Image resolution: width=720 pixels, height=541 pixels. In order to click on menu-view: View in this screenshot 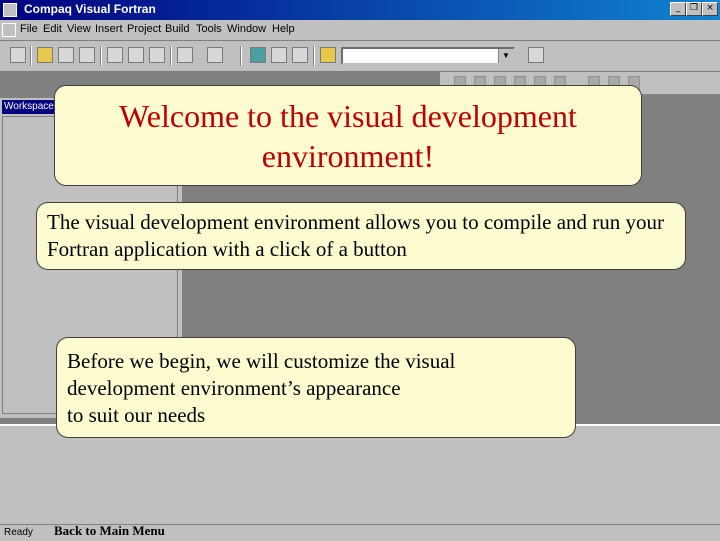, I will do `click(79, 29)`.